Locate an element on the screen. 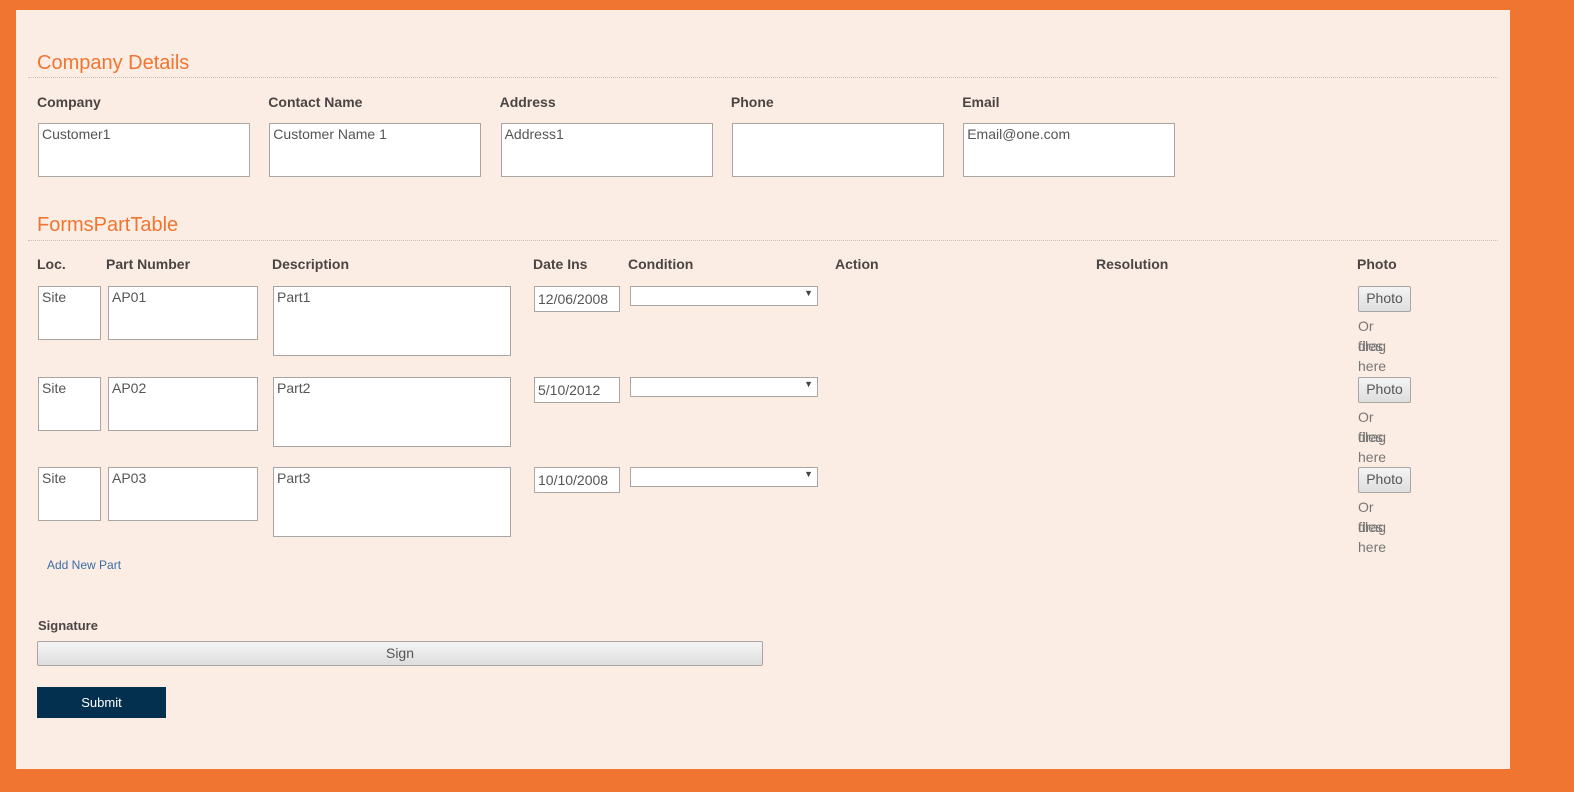 This screenshot has width=1574, height=792. company-input: Customer1 is located at coordinates (144, 150).